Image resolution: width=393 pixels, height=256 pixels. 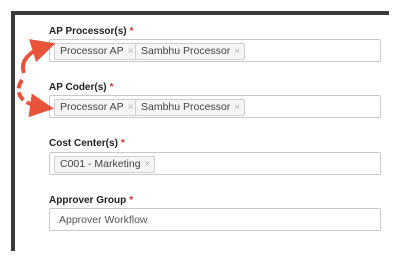 I want to click on ap-processors-input: Processor AP × Sambhu Processor ×, so click(x=215, y=50).